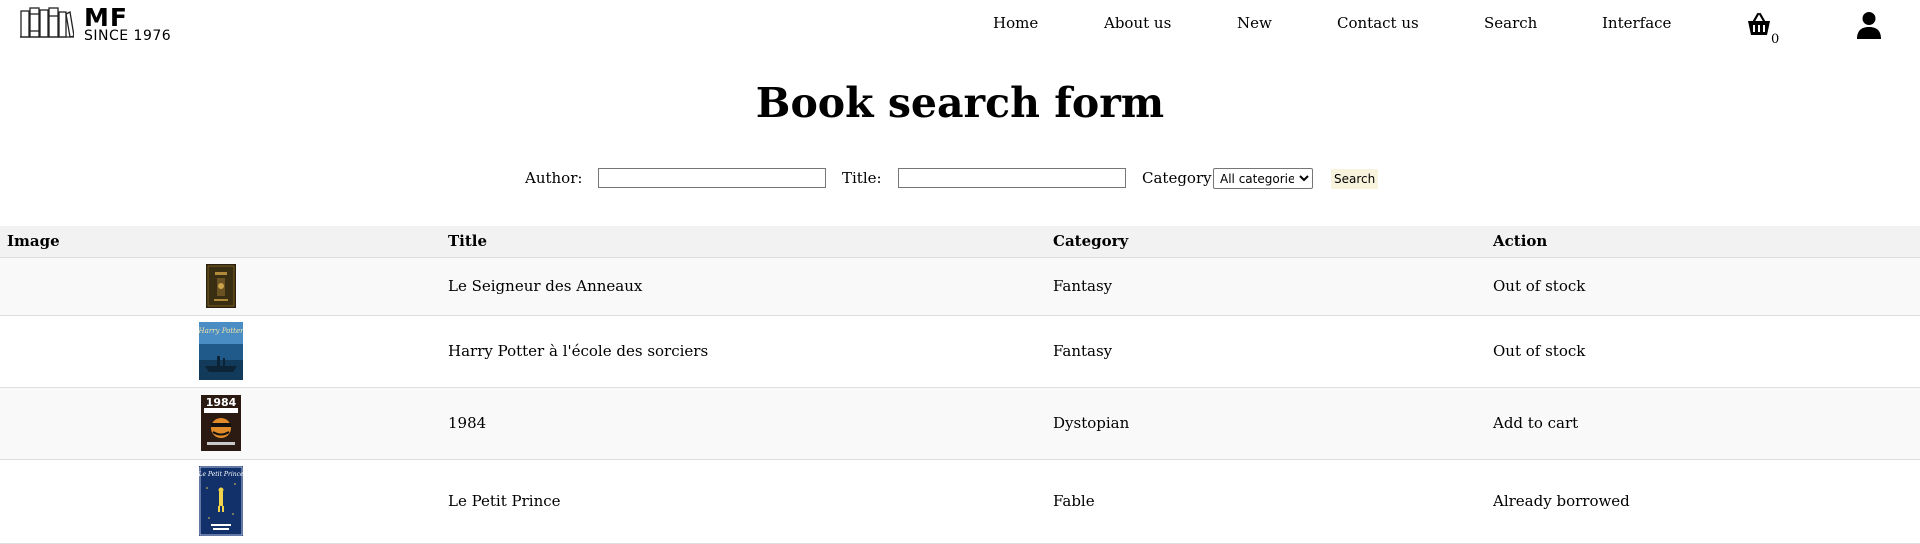  What do you see at coordinates (554, 178) in the screenshot?
I see `author-label: Author:` at bounding box center [554, 178].